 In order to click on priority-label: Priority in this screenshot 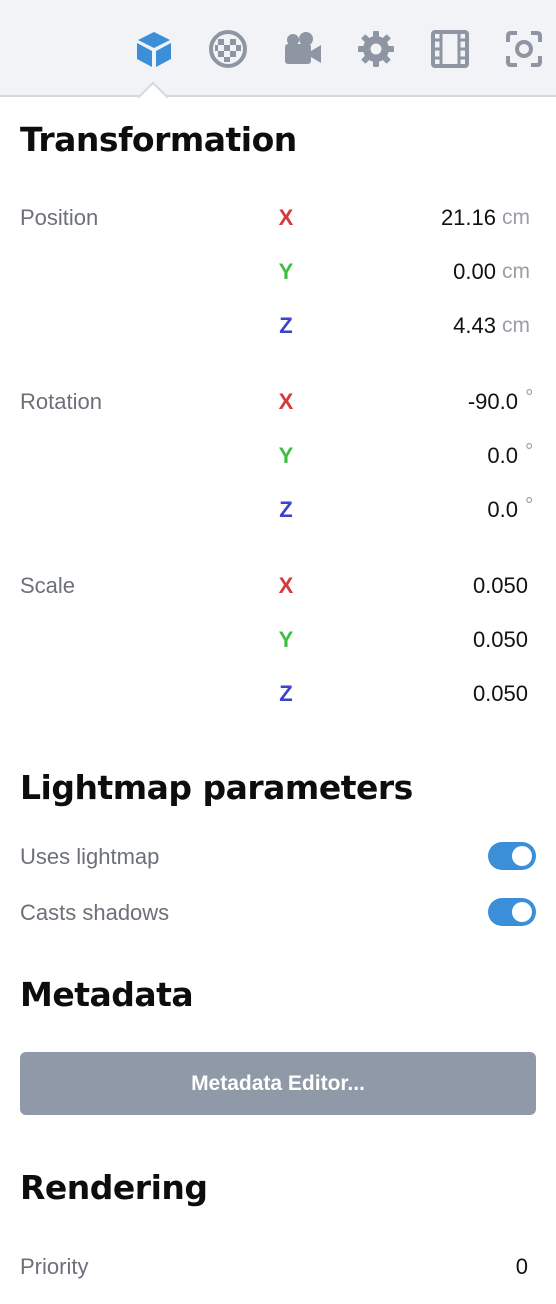, I will do `click(54, 1266)`.